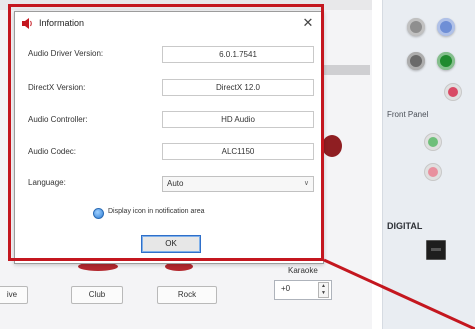  What do you see at coordinates (453, 92) in the screenshot?
I see `rear-jack-pink` at bounding box center [453, 92].